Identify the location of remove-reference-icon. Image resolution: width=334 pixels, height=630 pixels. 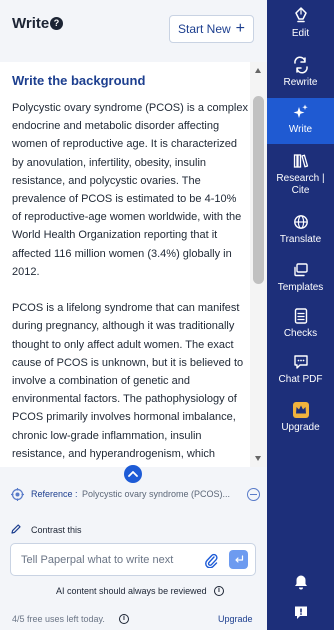
(253, 494).